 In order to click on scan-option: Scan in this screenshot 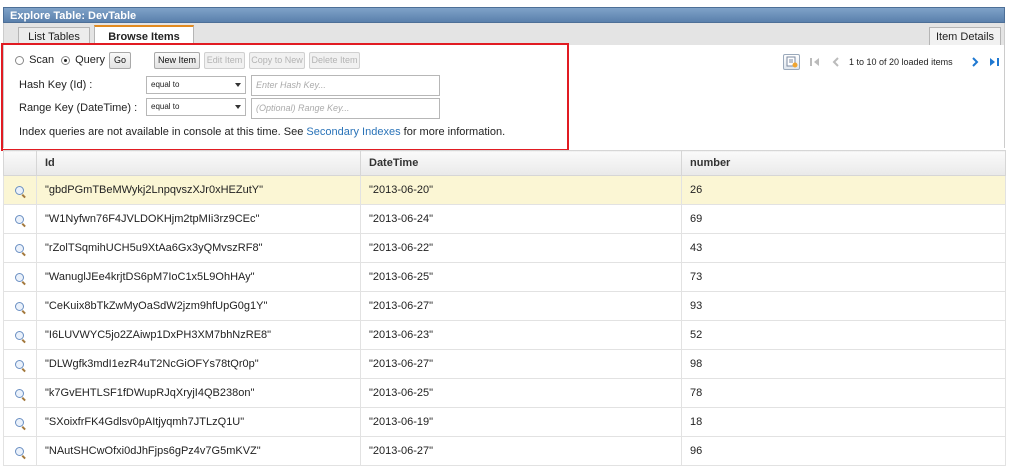, I will do `click(34, 60)`.